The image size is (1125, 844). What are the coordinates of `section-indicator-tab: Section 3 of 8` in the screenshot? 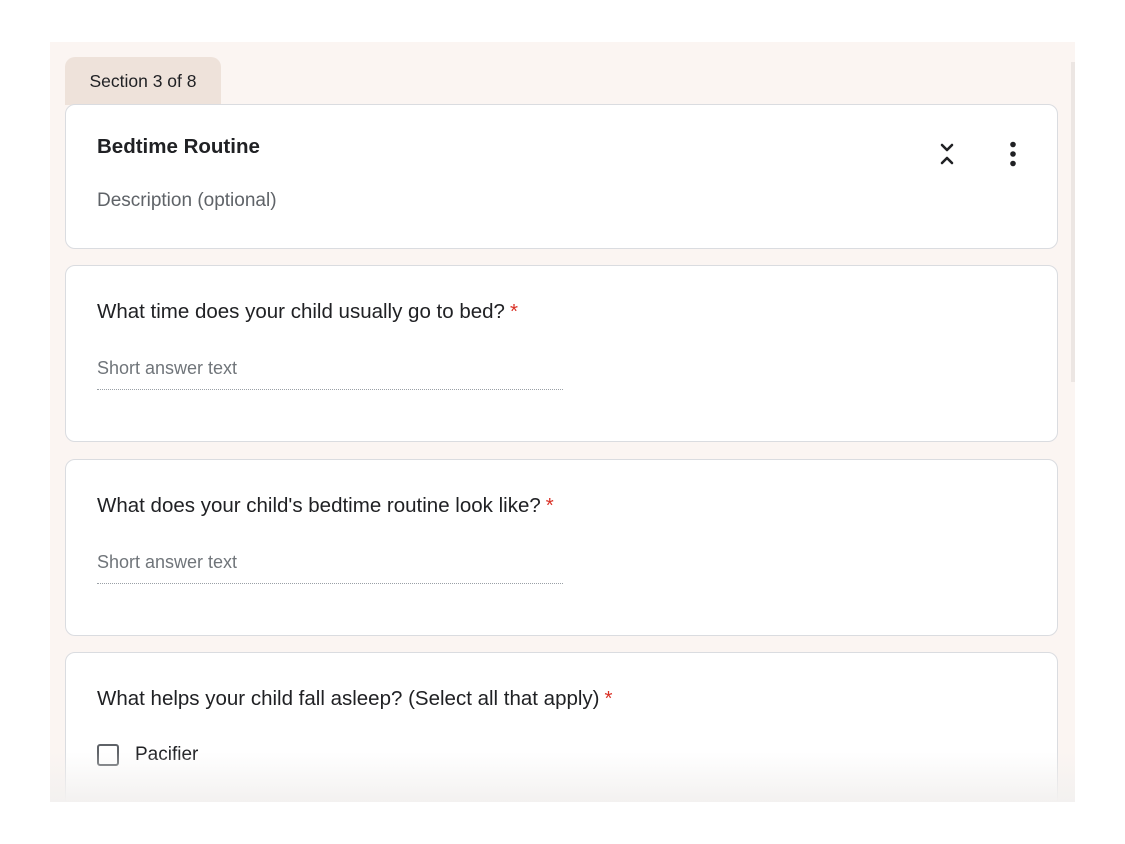 It's located at (143, 81).